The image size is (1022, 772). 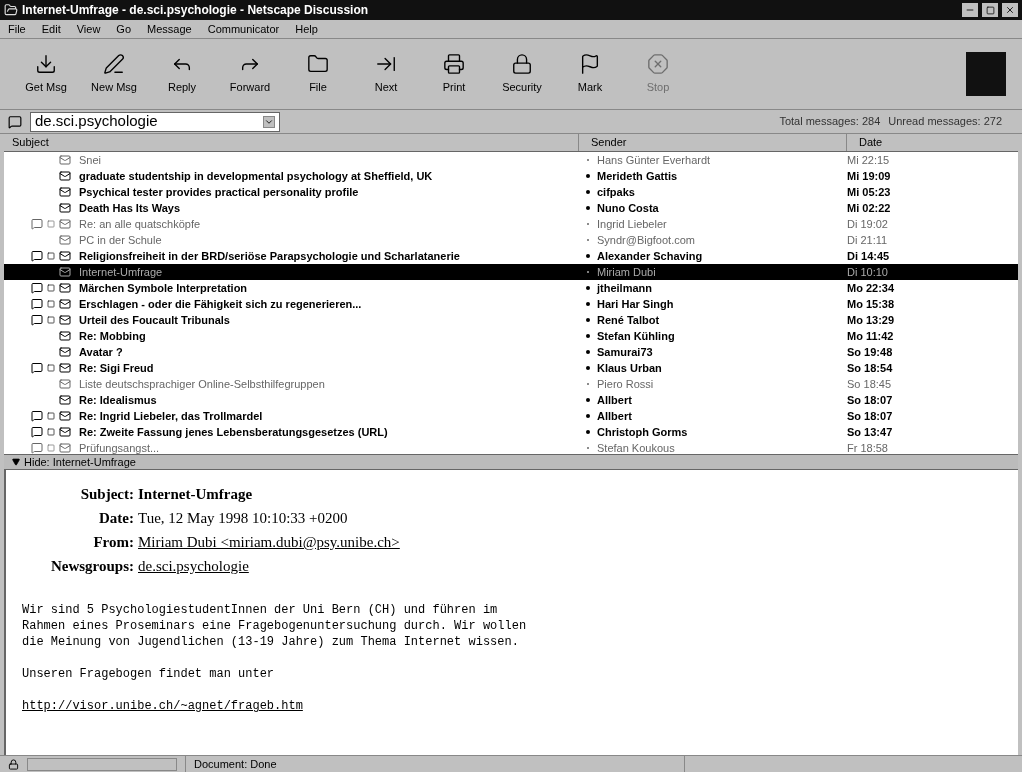 I want to click on sender-cell-text: jtheilmann, so click(x=625, y=288).